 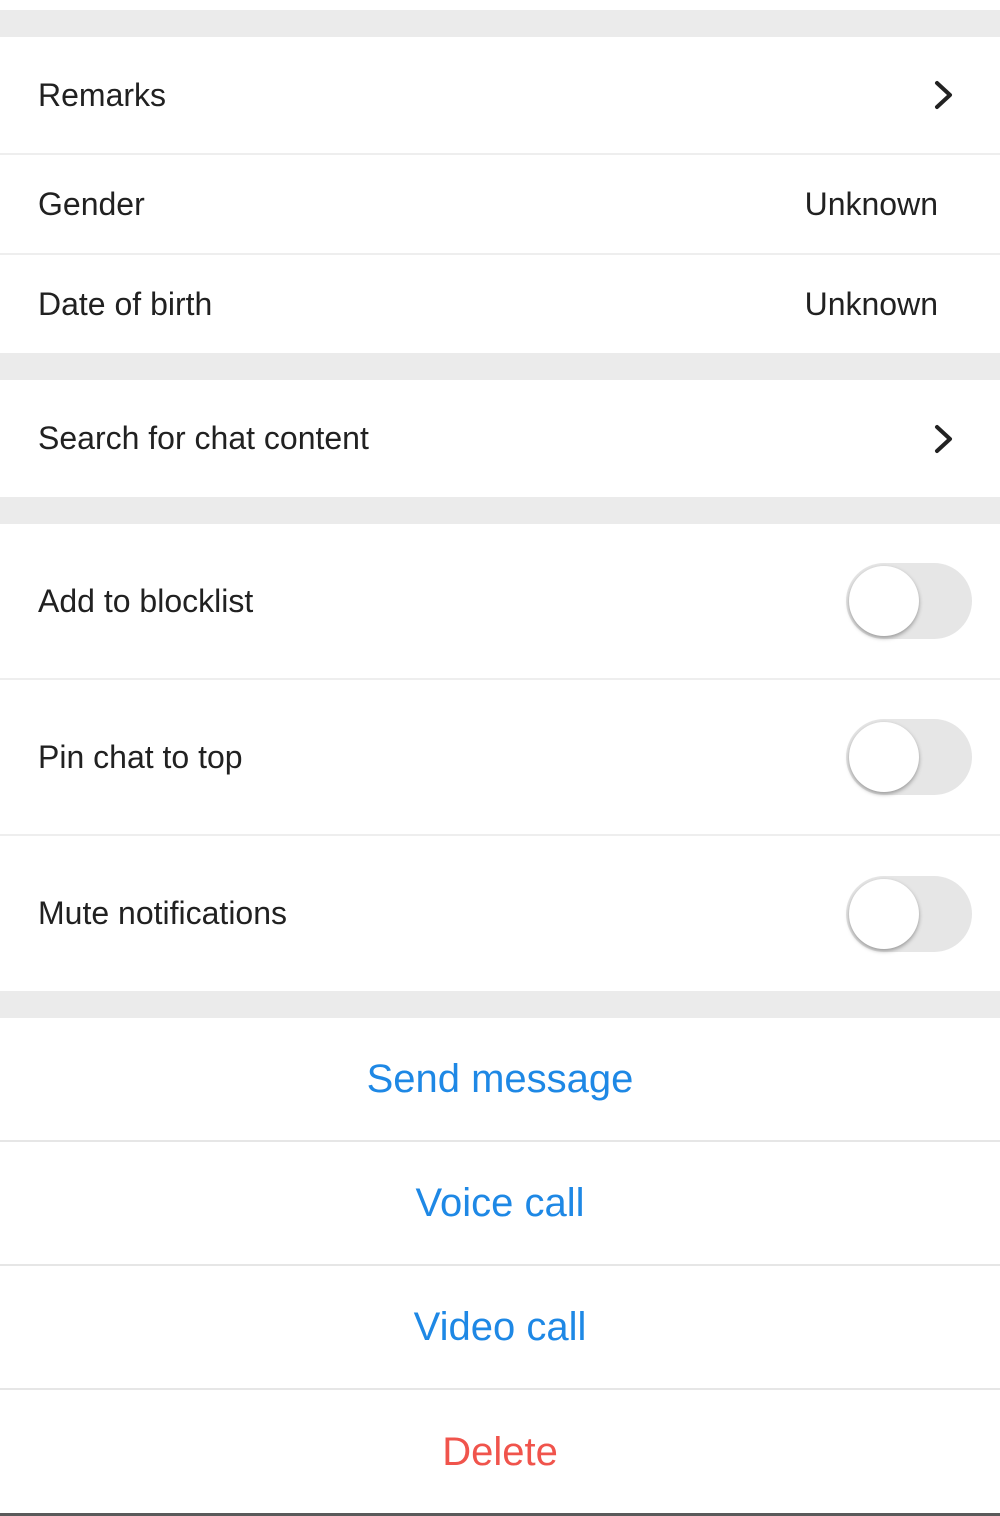 I want to click on date-of-birth-row: Date of birth Unknown, so click(x=500, y=304).